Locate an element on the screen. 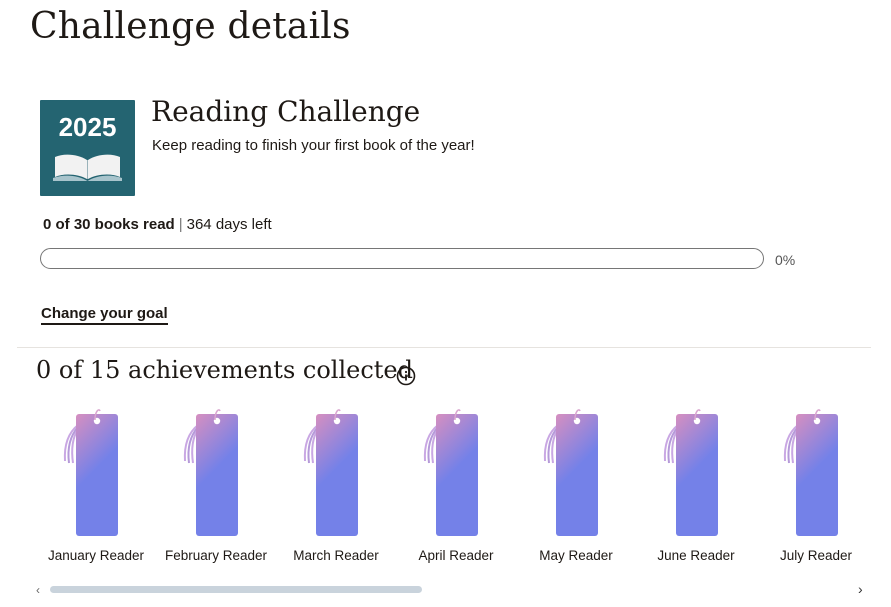  achievement-label: July Reader is located at coordinates (816, 555).